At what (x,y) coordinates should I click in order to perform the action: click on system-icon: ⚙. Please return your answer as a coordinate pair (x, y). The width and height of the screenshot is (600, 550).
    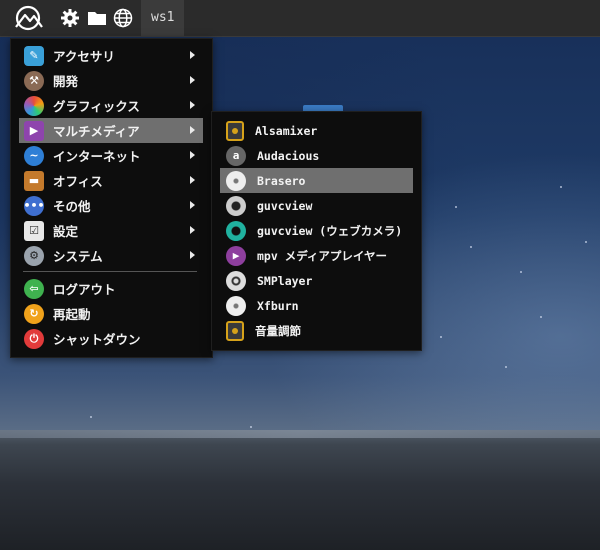
    Looking at the image, I should click on (34, 255).